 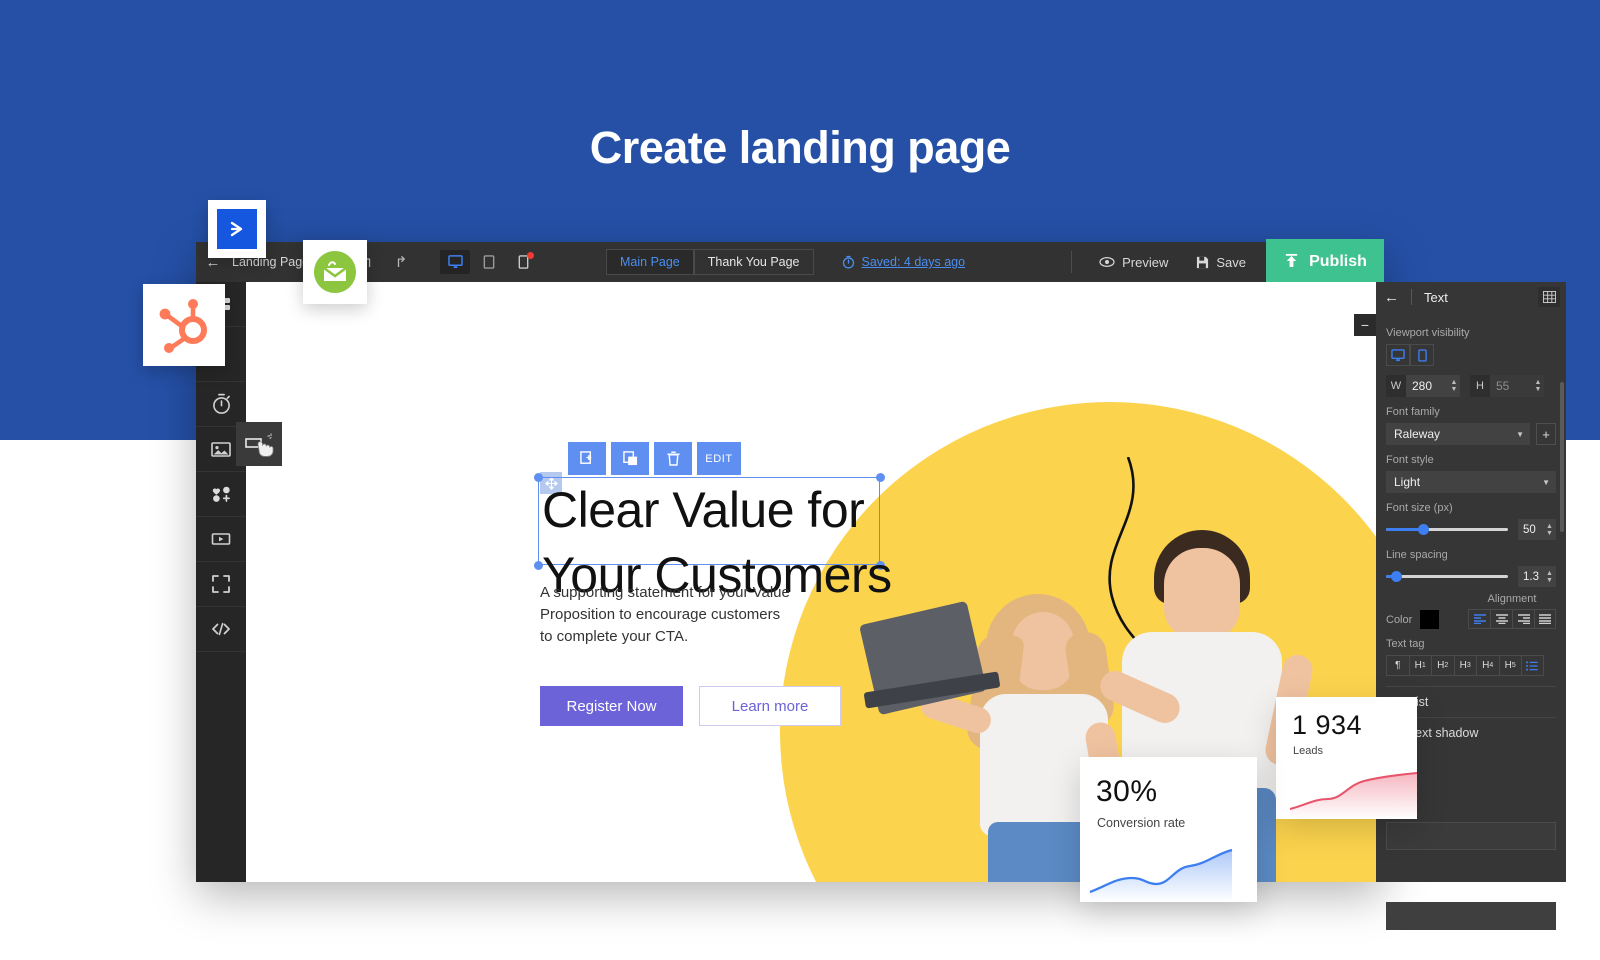 I want to click on image-icon, so click(x=221, y=449).